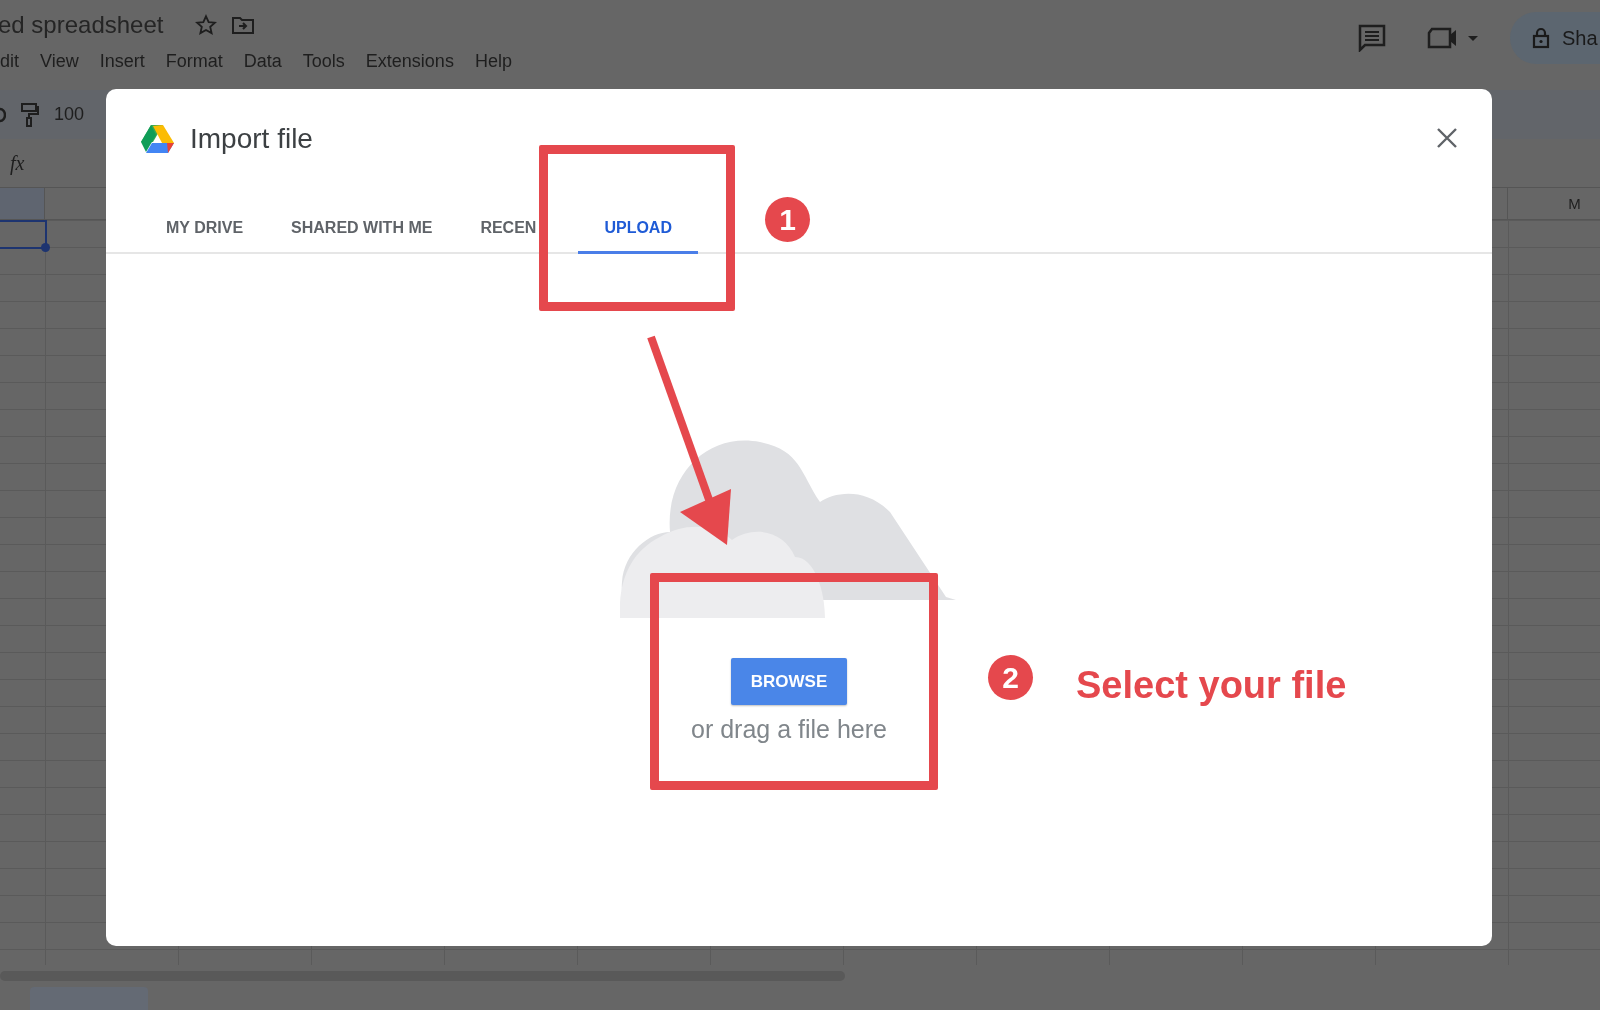 This screenshot has height=1010, width=1600. I want to click on video-call-icon, so click(1453, 38).